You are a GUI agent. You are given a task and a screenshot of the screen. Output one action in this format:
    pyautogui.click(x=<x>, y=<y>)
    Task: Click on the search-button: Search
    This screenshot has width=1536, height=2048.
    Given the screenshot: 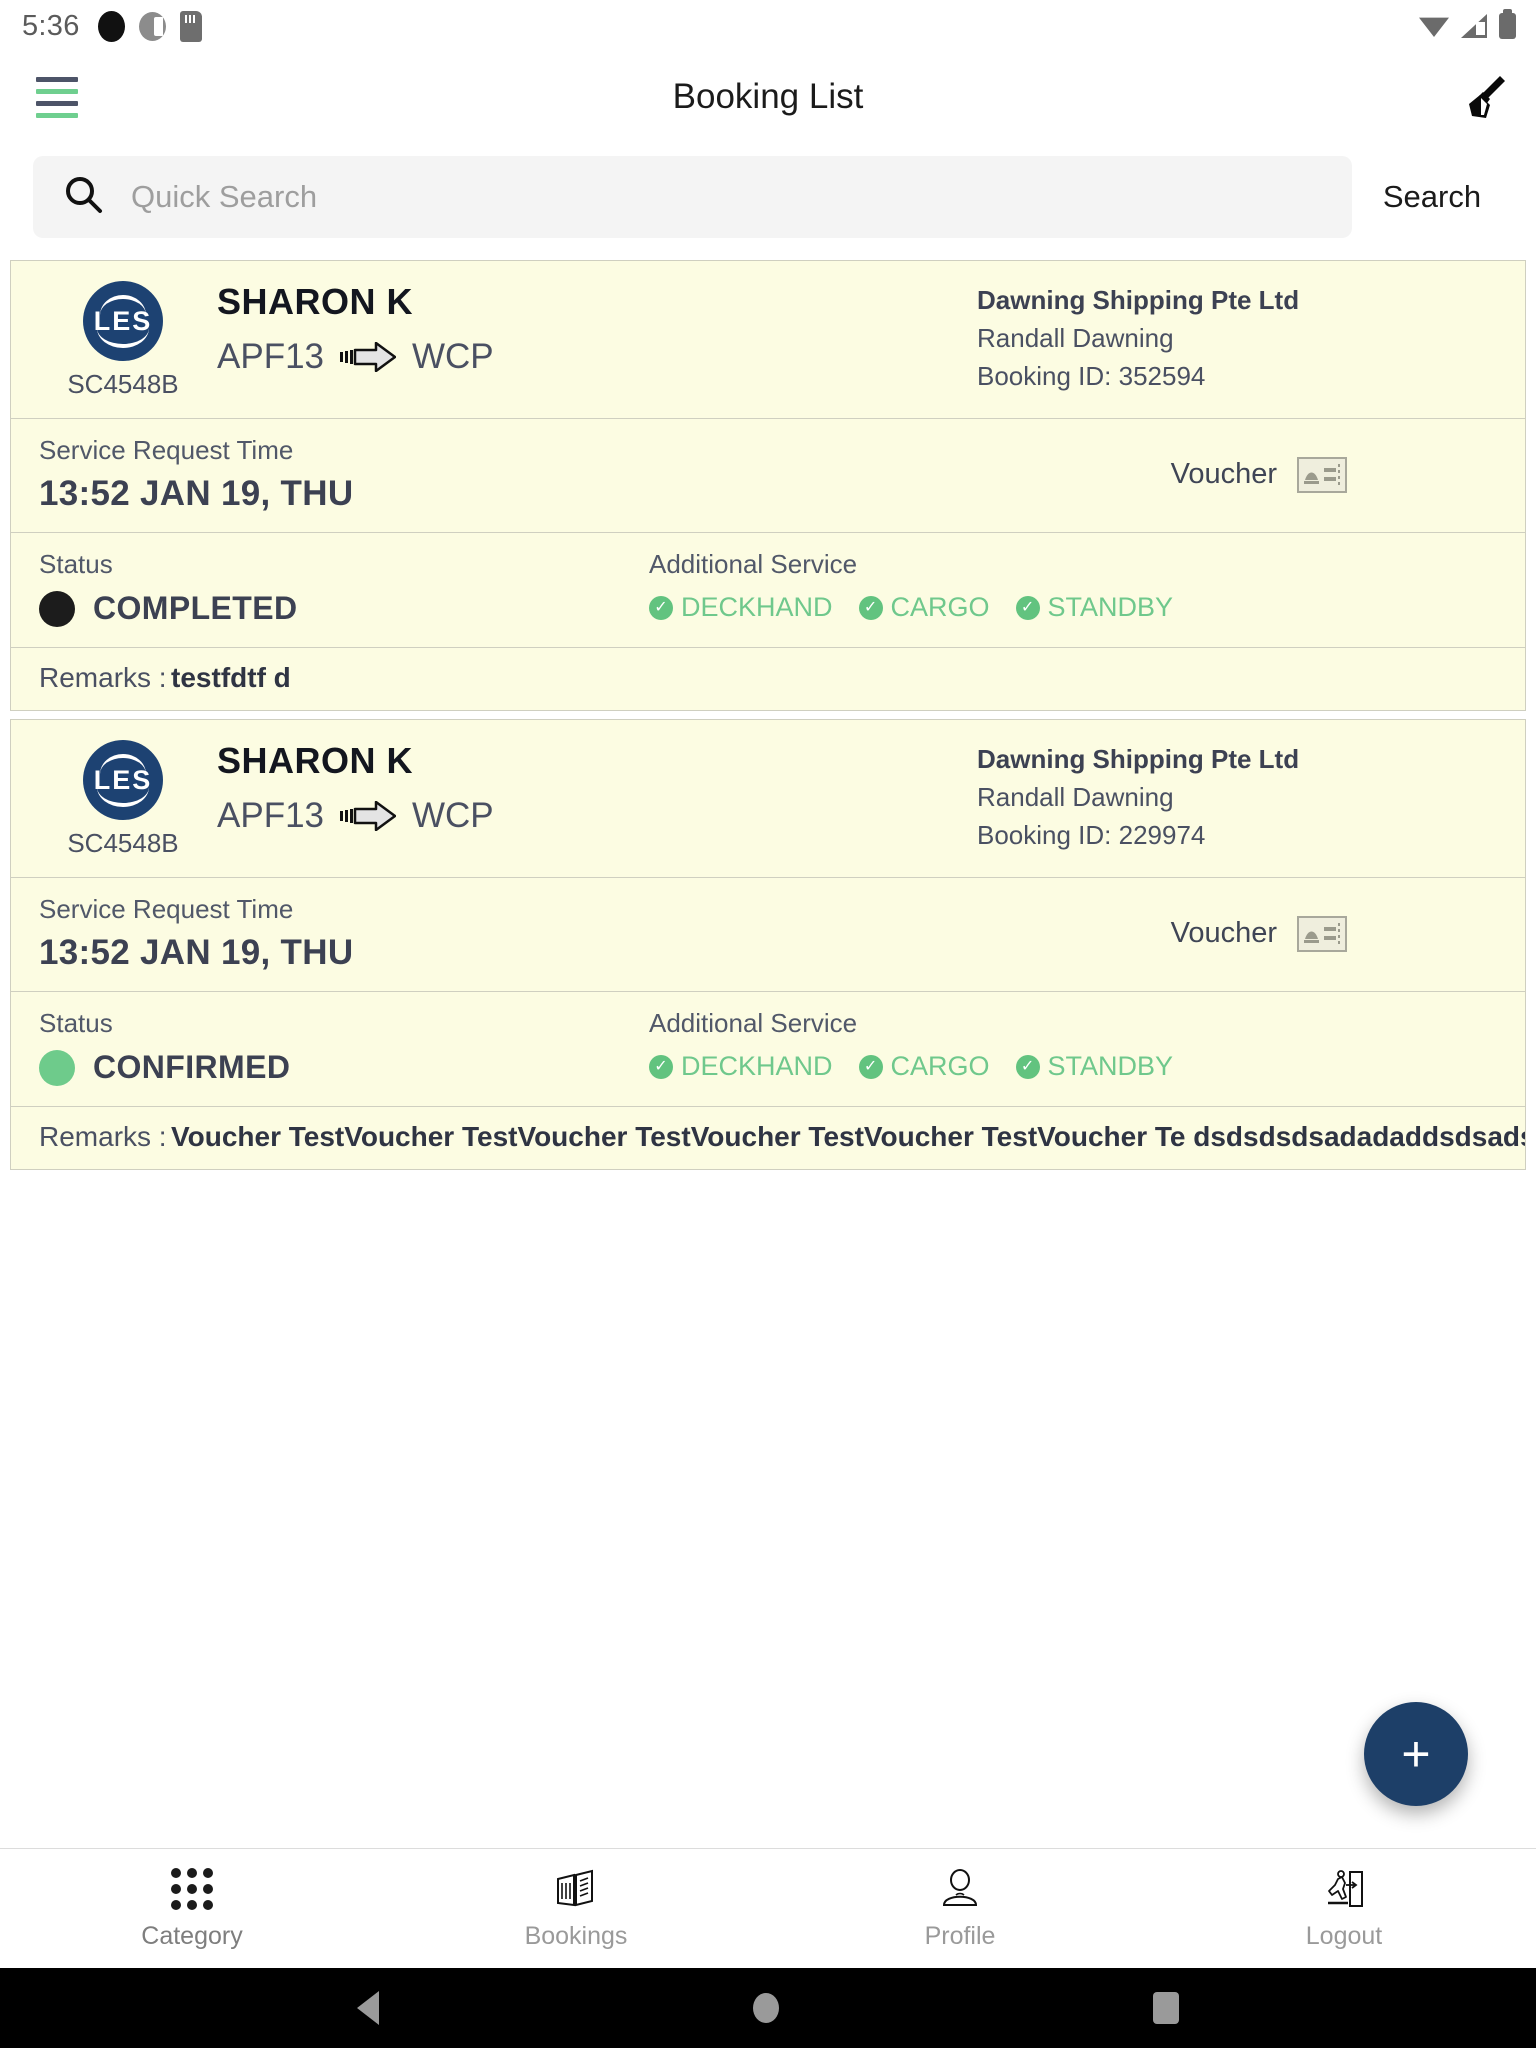 What is the action you would take?
    pyautogui.click(x=1432, y=197)
    